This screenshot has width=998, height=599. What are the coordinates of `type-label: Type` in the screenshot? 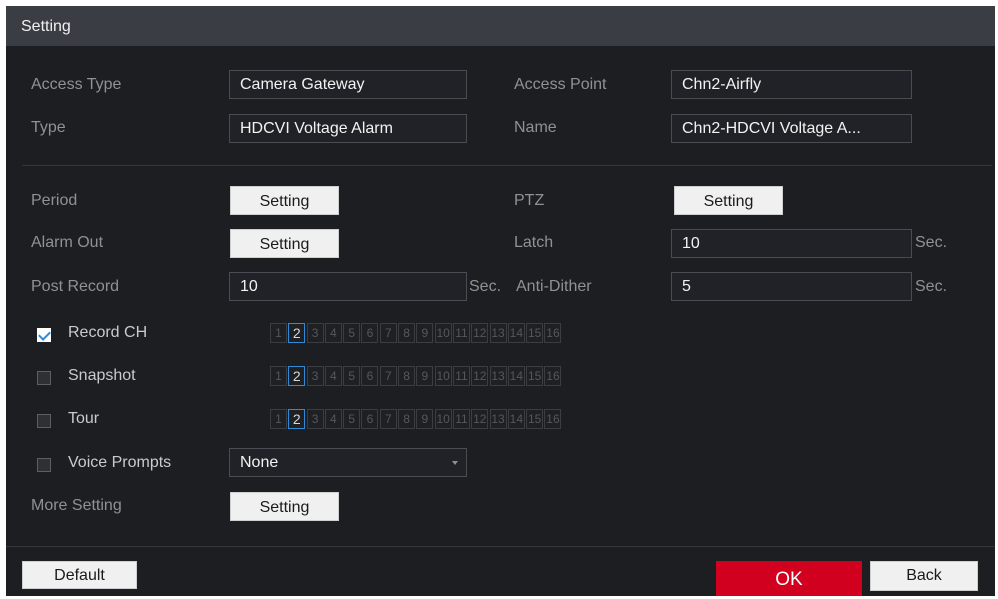 It's located at (48, 127).